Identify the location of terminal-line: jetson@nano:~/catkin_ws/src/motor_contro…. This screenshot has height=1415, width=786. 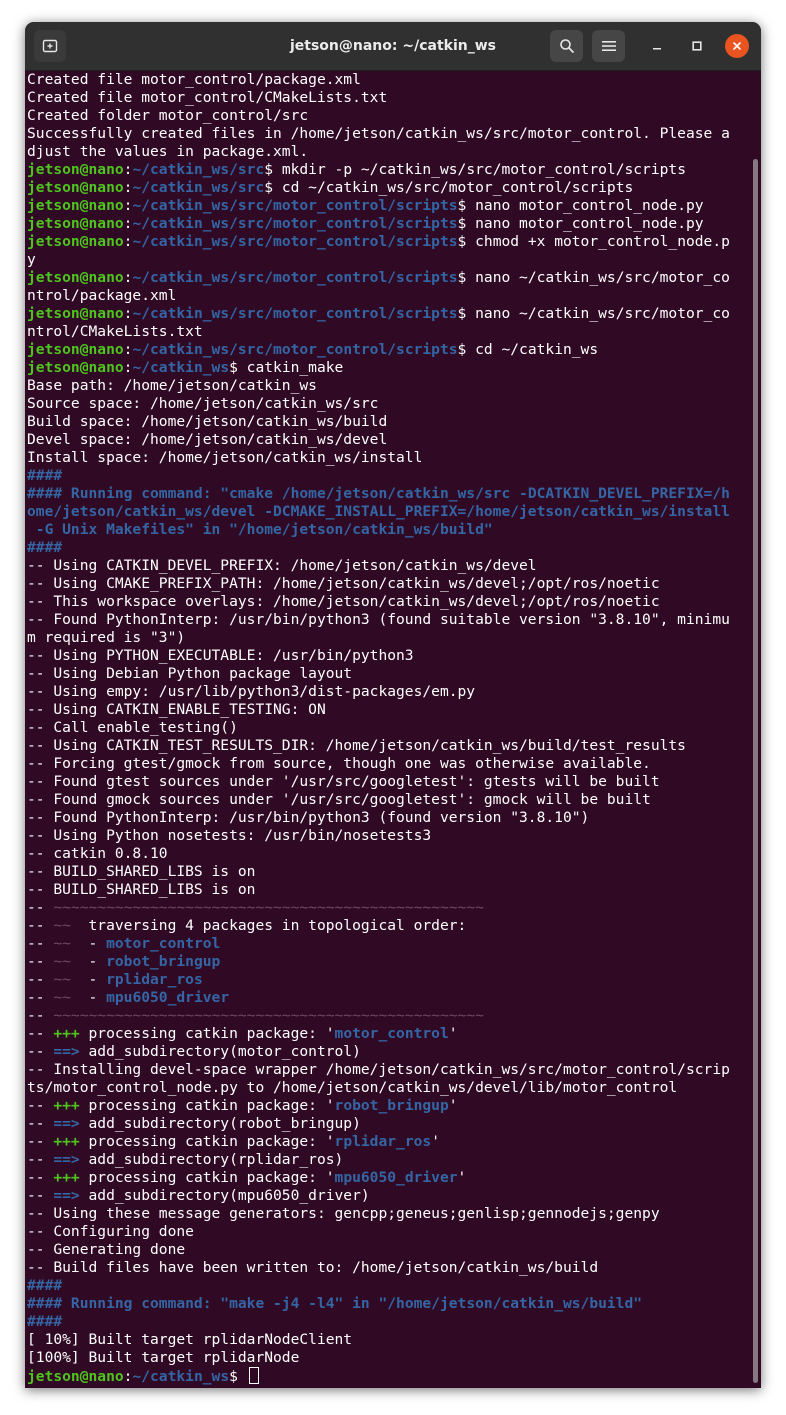
(378, 350).